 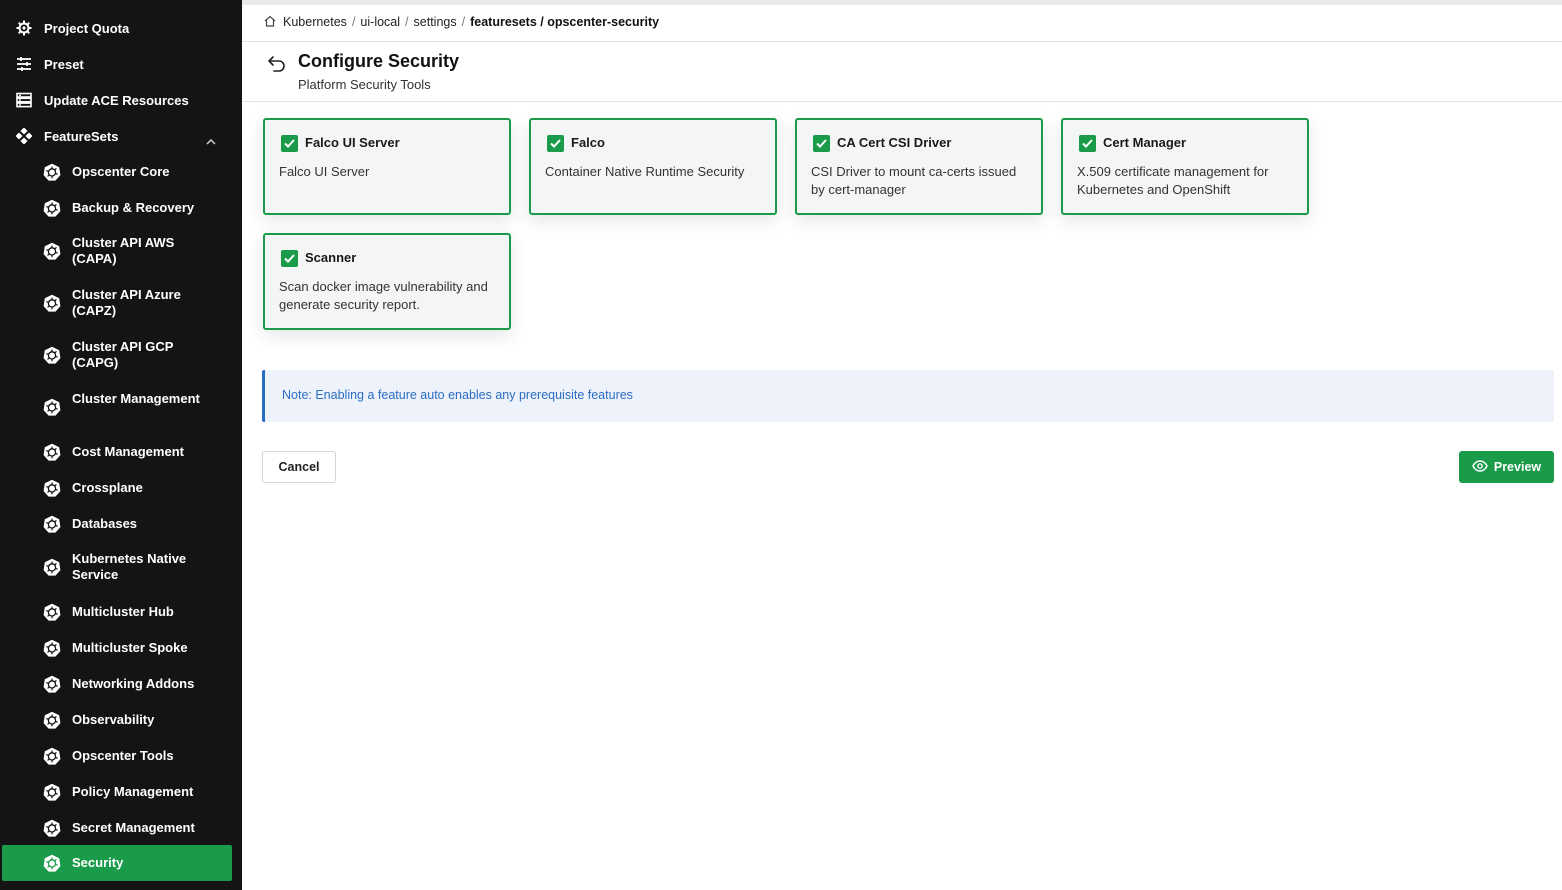 What do you see at coordinates (136, 398) in the screenshot?
I see `sidebar-item-label: Cluster Management` at bounding box center [136, 398].